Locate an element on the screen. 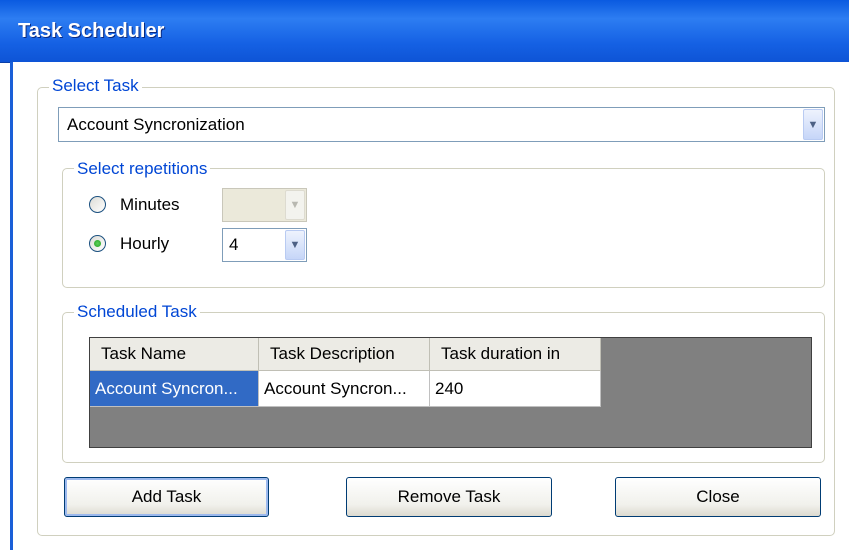  repetitions-legend: Select repetitions is located at coordinates (142, 169).